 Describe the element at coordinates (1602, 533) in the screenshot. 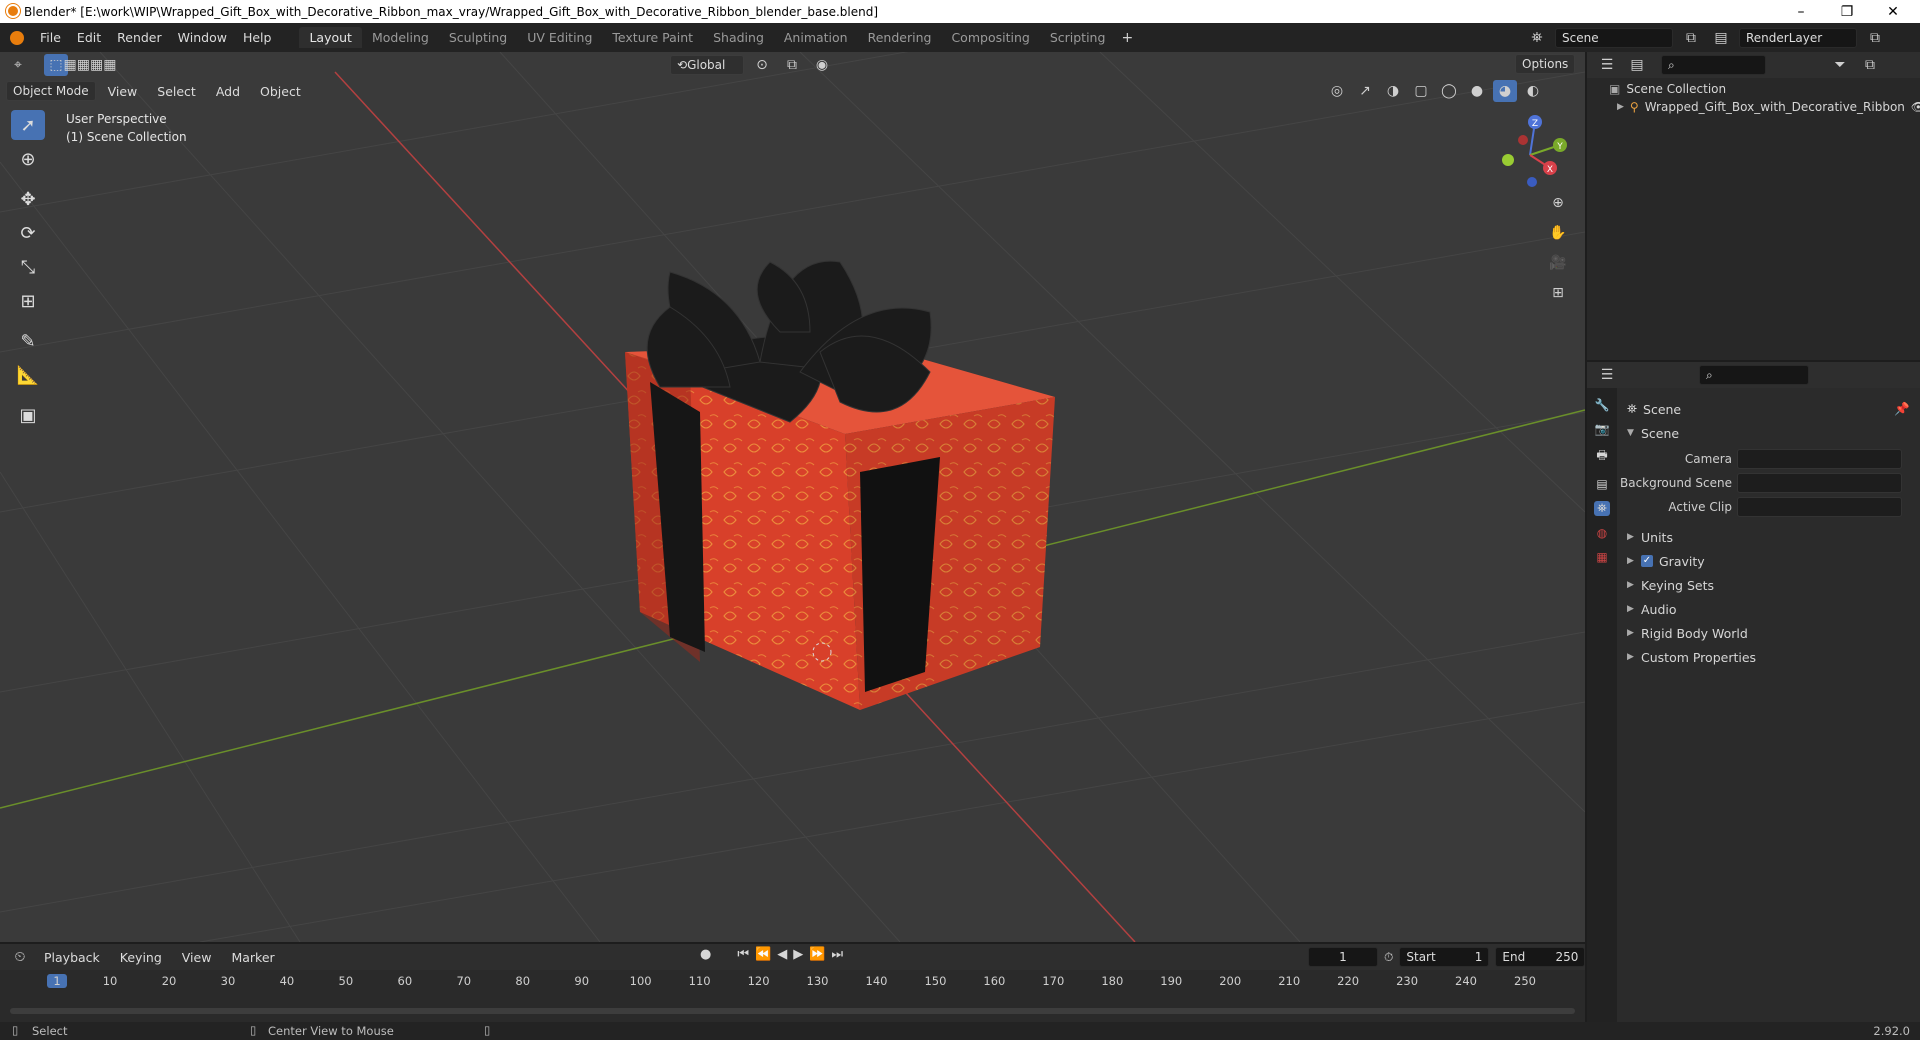

I see `world-tab-icon: ◍` at that location.